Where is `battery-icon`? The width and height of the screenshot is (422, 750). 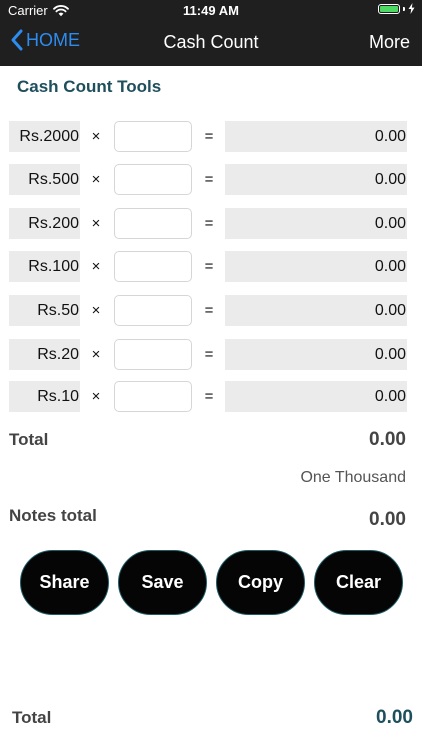 battery-icon is located at coordinates (389, 8).